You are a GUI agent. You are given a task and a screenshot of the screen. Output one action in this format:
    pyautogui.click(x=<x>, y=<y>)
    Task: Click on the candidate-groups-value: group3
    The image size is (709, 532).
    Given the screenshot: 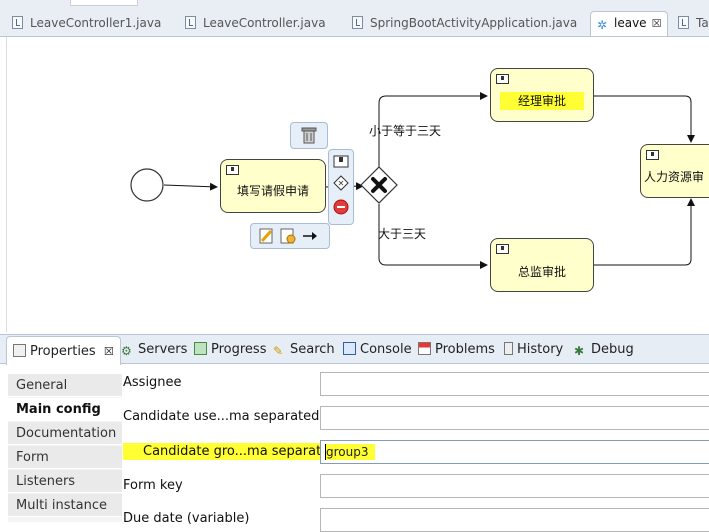 What is the action you would take?
    pyautogui.click(x=350, y=452)
    